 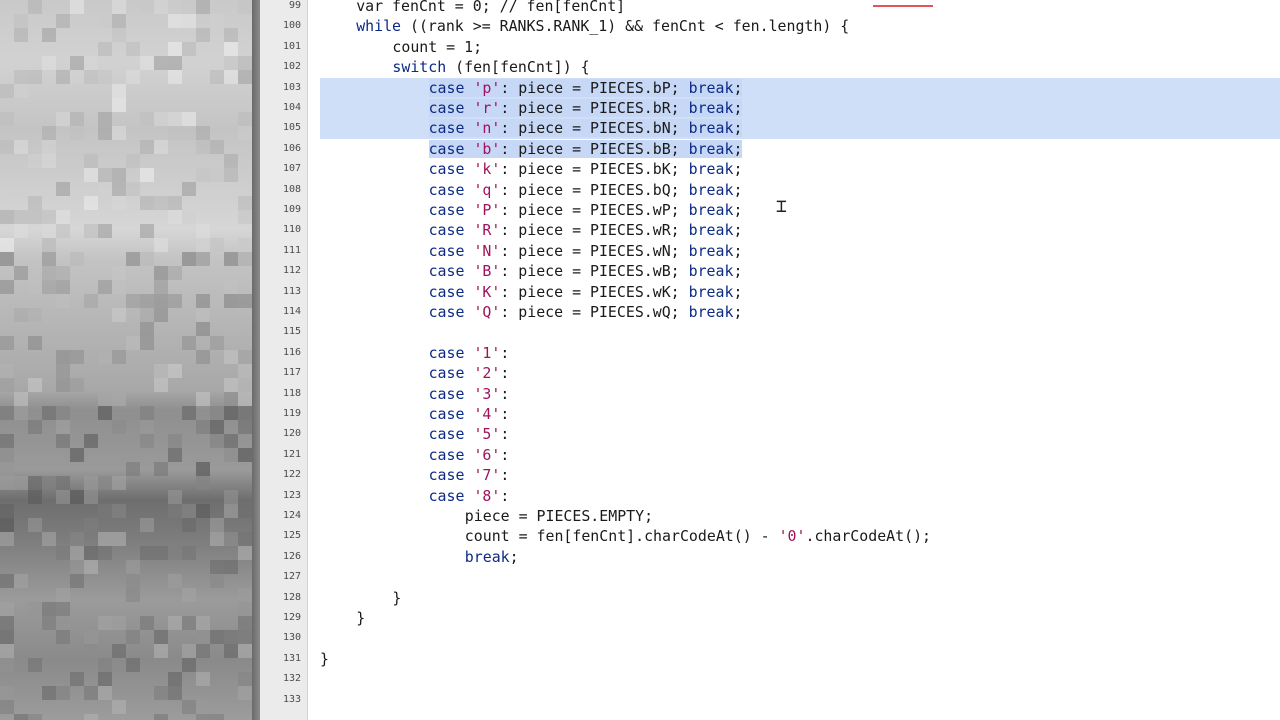 I want to click on code-line: case 'p': piece = PIECES.bP; break;, so click(x=585, y=88).